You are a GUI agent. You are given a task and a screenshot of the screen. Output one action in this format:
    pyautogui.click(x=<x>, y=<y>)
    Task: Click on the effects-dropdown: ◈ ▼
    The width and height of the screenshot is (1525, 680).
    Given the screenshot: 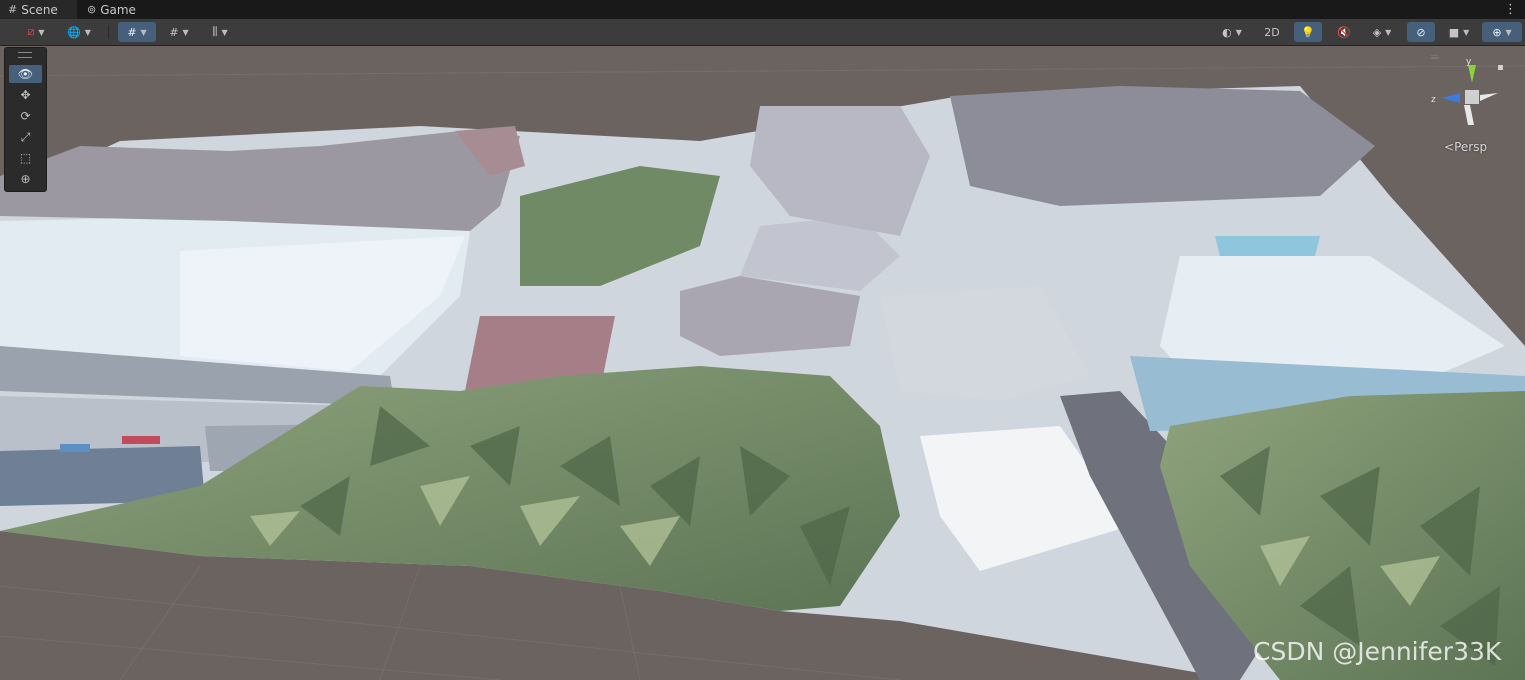 What is the action you would take?
    pyautogui.click(x=1382, y=32)
    